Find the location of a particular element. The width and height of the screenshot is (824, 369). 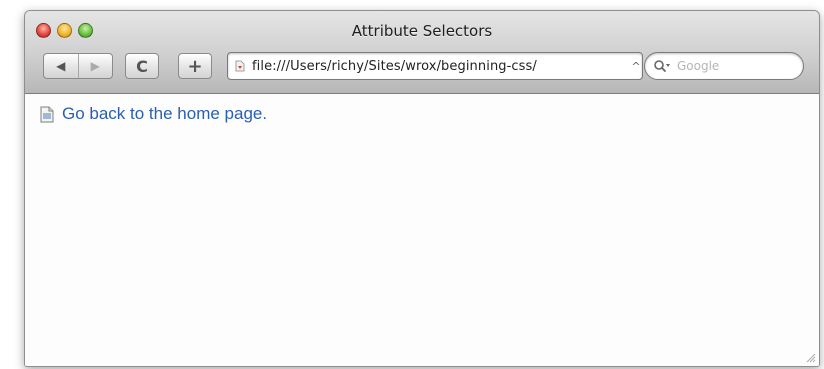

search-field is located at coordinates (724, 66).